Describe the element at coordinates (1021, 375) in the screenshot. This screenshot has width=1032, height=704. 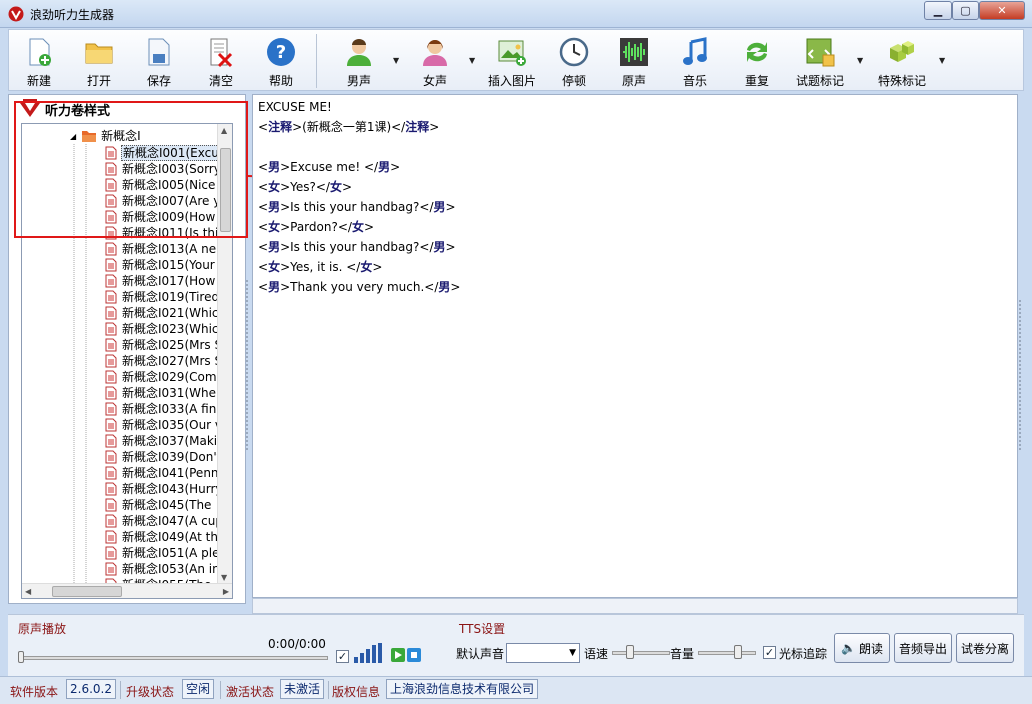
I see `right-splitter` at that location.